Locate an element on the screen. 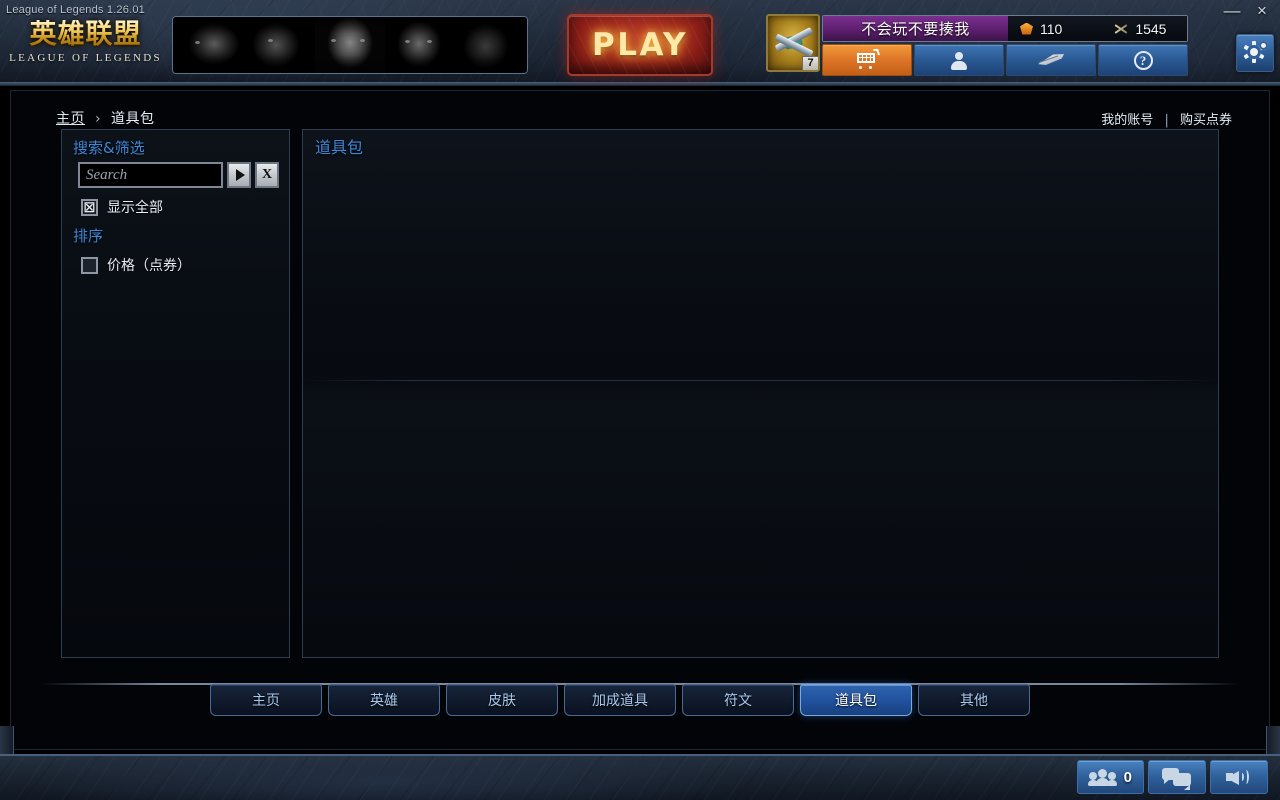 This screenshot has width=1280, height=800. play-button: PLAY is located at coordinates (640, 45).